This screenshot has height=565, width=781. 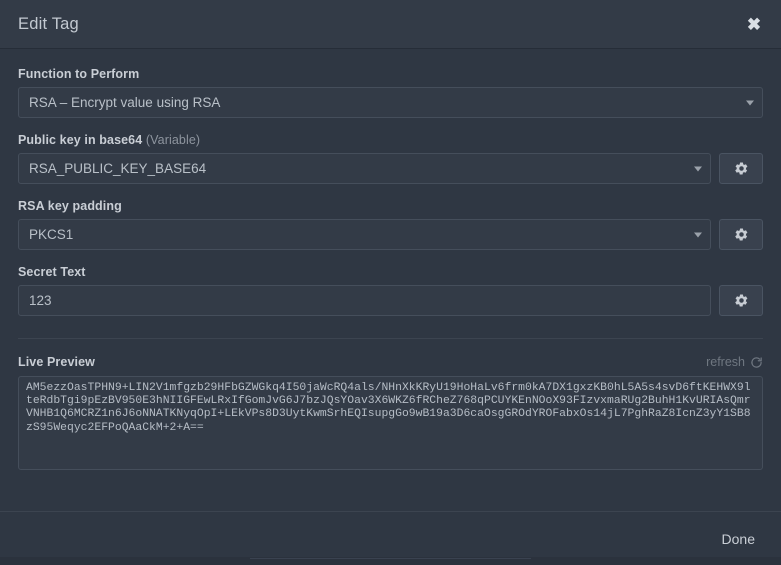 I want to click on secret-text-input: 123, so click(x=364, y=300).